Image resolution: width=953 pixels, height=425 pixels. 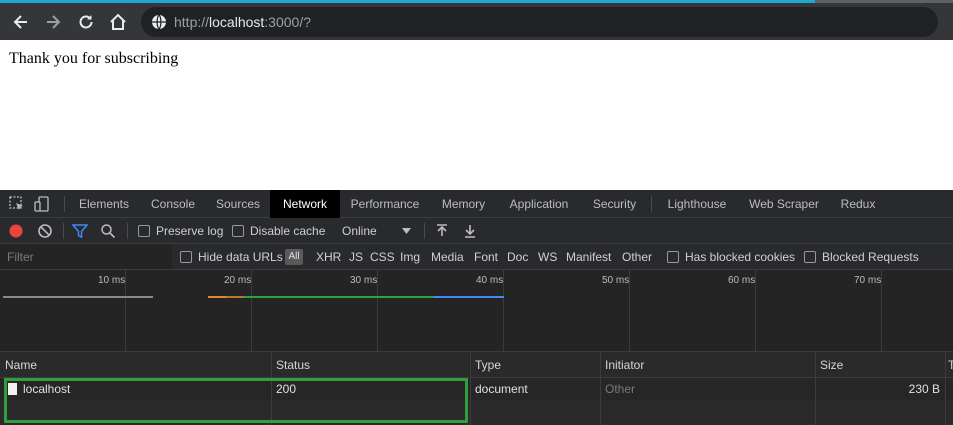 What do you see at coordinates (486, 257) in the screenshot?
I see `filter-type-font: Font` at bounding box center [486, 257].